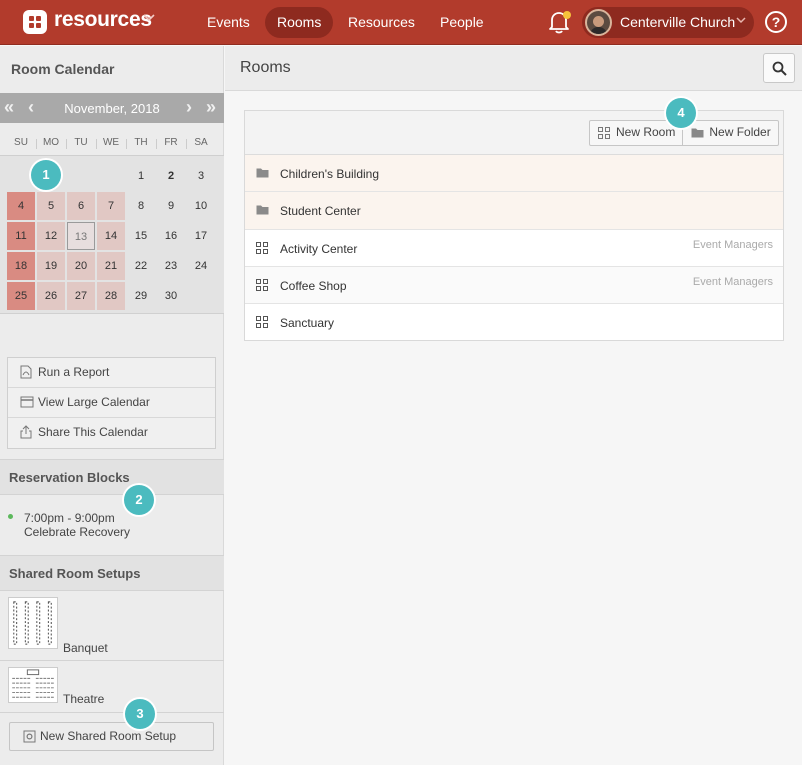 This screenshot has width=802, height=765. What do you see at coordinates (21, 142) in the screenshot?
I see `weekday-label: SU` at bounding box center [21, 142].